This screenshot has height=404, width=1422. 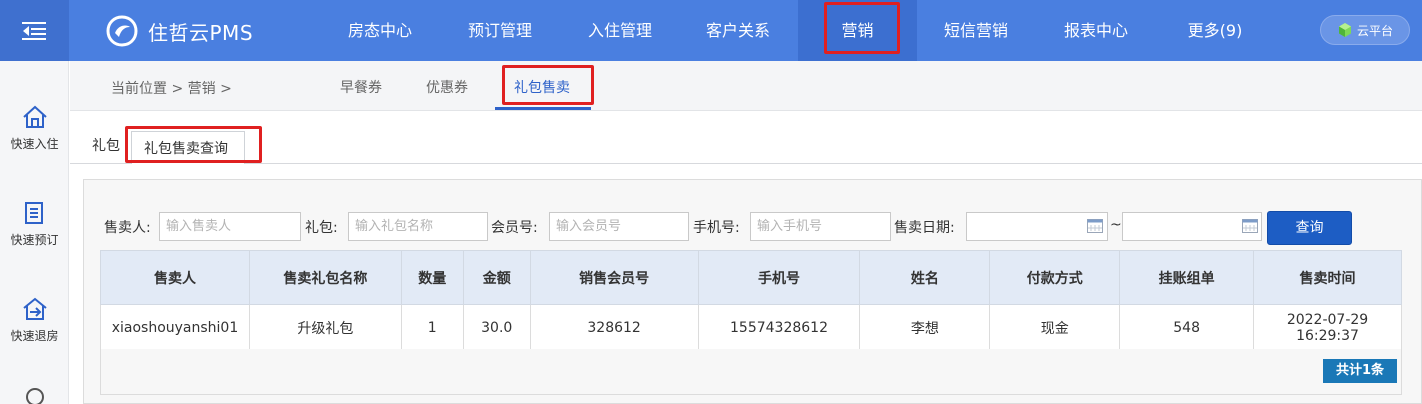 What do you see at coordinates (1192, 226) in the screenshot?
I see `sale-date-end-input` at bounding box center [1192, 226].